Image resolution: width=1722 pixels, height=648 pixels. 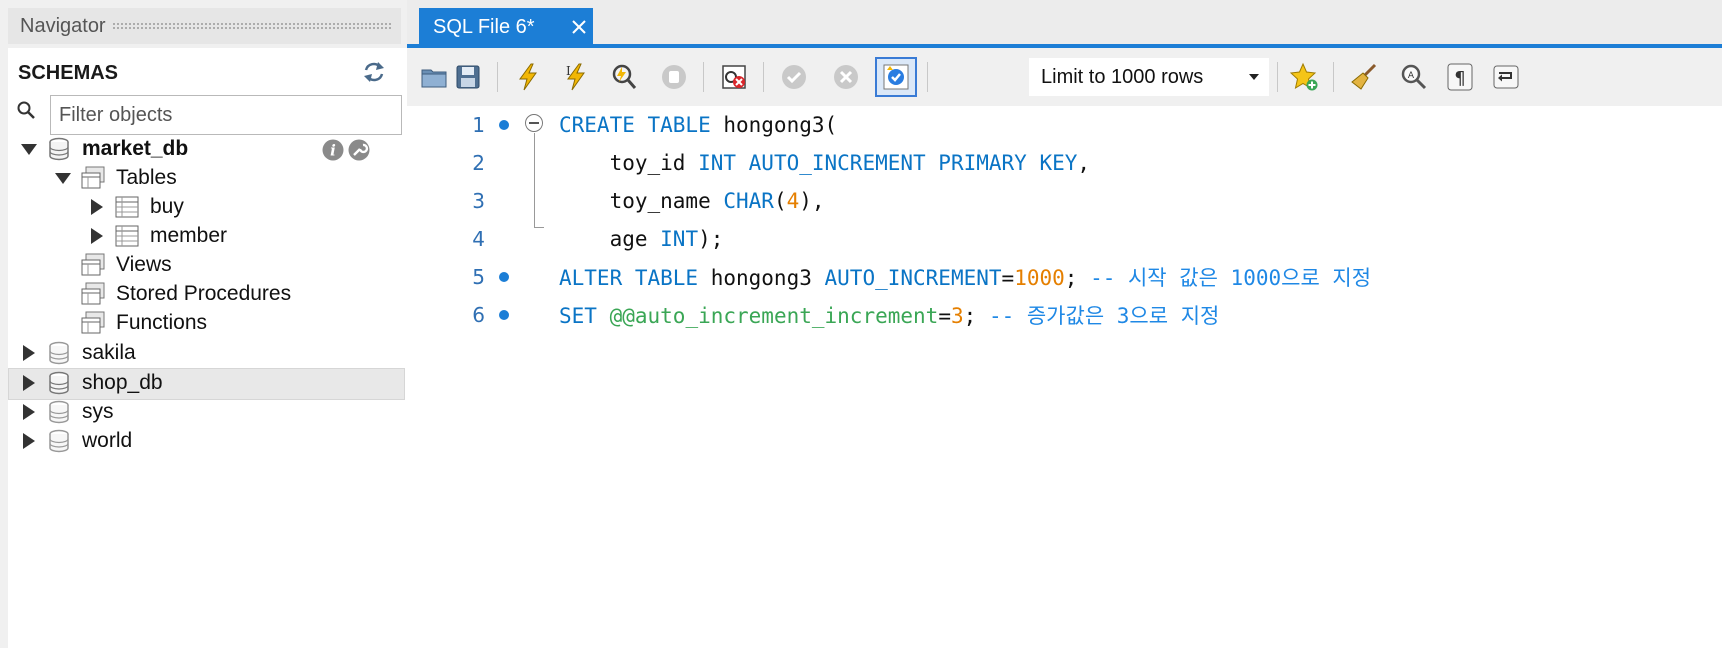 I want to click on tab-sql-file: SQL File 6*, so click(x=506, y=27).